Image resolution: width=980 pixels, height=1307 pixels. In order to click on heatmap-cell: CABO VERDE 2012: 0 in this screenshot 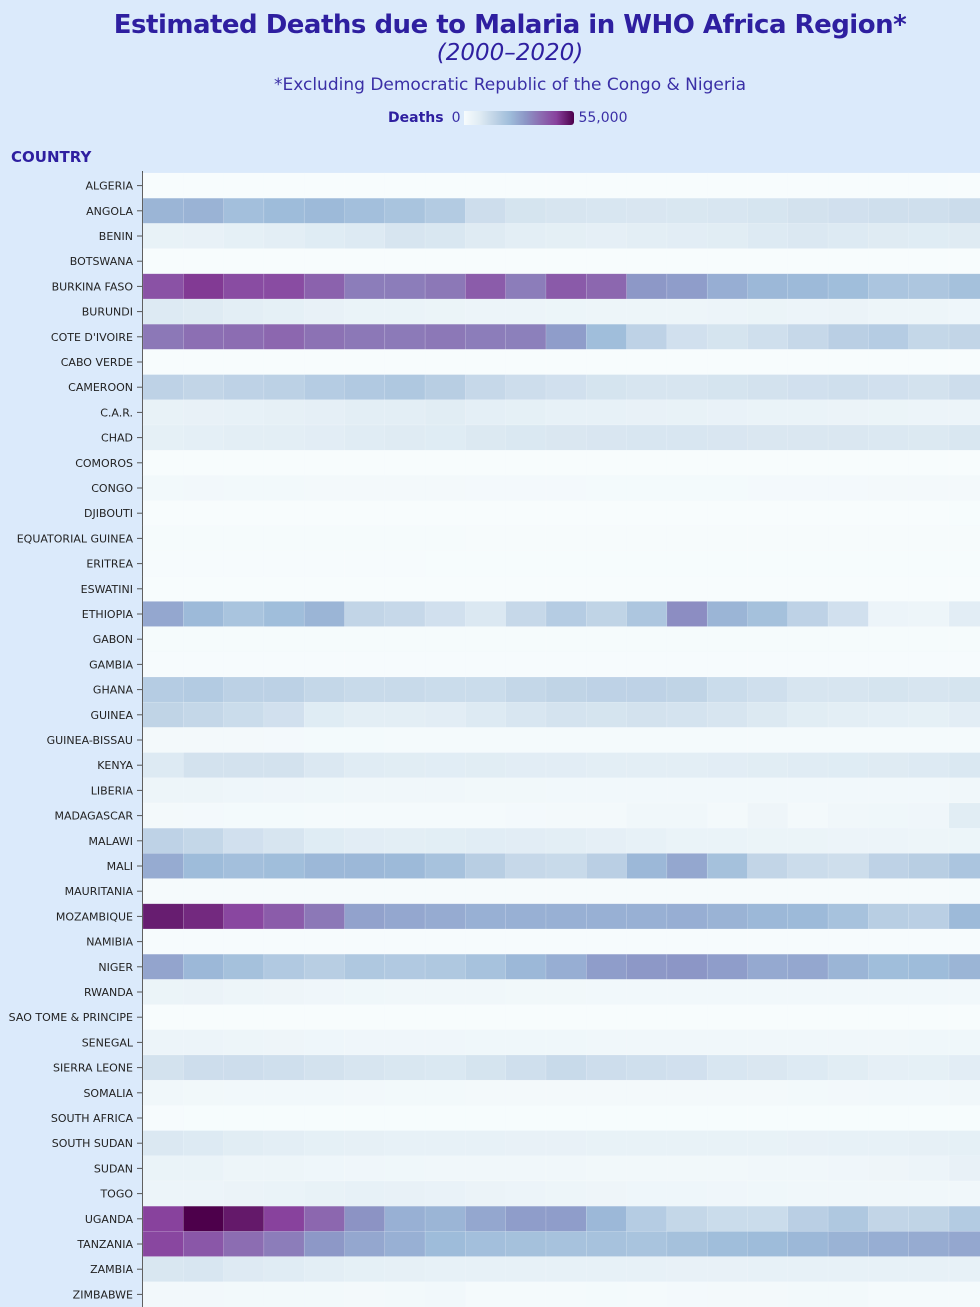, I will do `click(647, 362)`.